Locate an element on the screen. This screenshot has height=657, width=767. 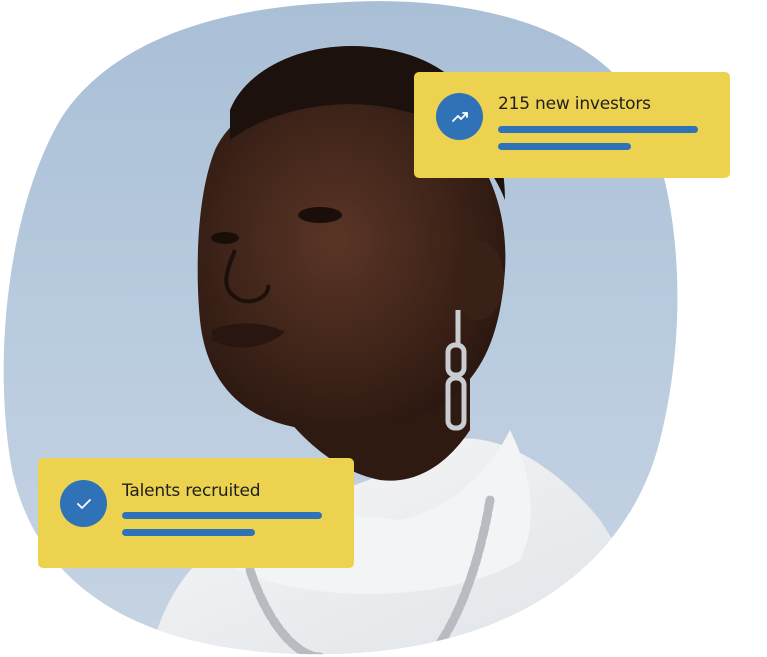
eye-left is located at coordinates (225, 238).